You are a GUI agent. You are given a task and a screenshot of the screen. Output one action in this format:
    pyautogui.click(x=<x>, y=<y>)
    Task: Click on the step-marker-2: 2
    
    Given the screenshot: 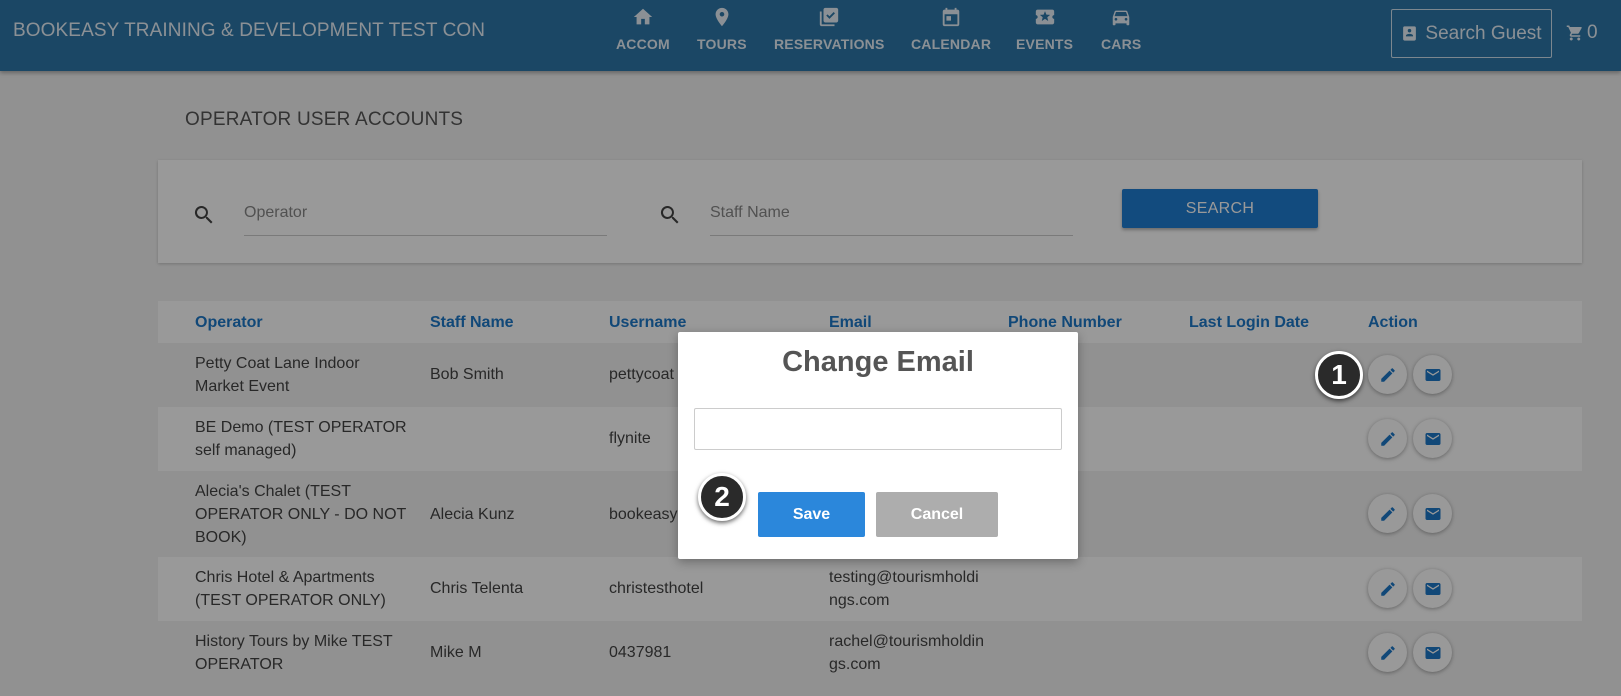 What is the action you would take?
    pyautogui.click(x=722, y=497)
    